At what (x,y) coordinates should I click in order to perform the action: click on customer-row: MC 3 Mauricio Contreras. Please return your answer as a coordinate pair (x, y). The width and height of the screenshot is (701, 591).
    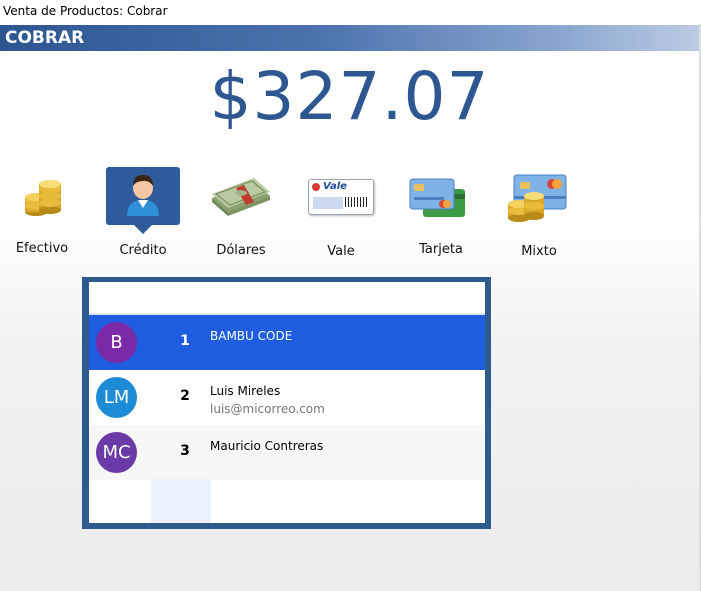
    Looking at the image, I should click on (287, 452).